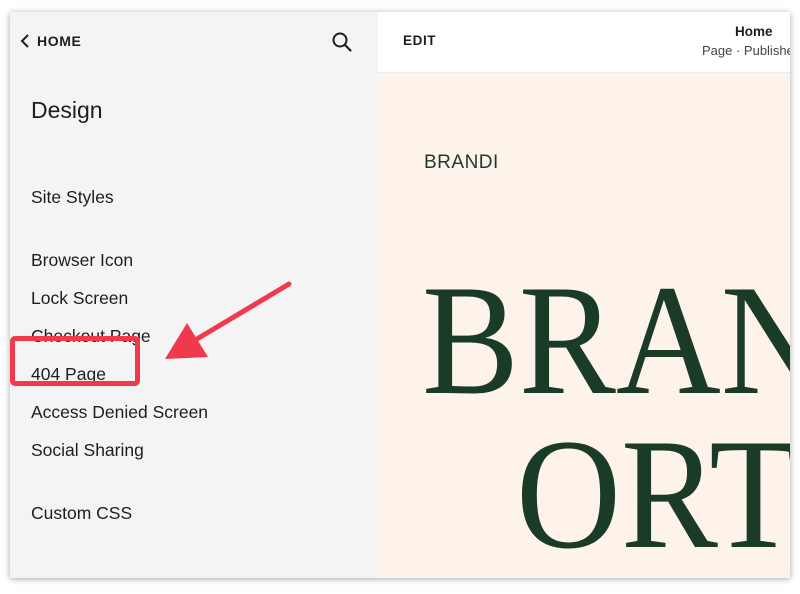 This screenshot has height=594, width=800. I want to click on sidebar-item-browser-icon: Browser Icon, so click(82, 260).